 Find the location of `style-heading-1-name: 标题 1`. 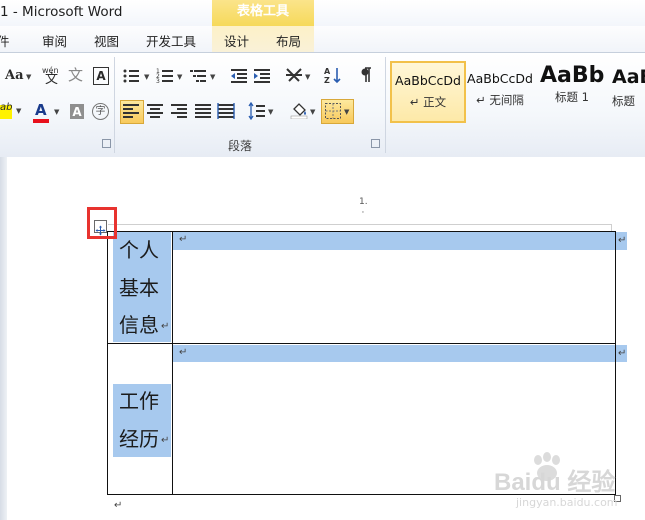

style-heading-1-name: 标题 1 is located at coordinates (572, 97).